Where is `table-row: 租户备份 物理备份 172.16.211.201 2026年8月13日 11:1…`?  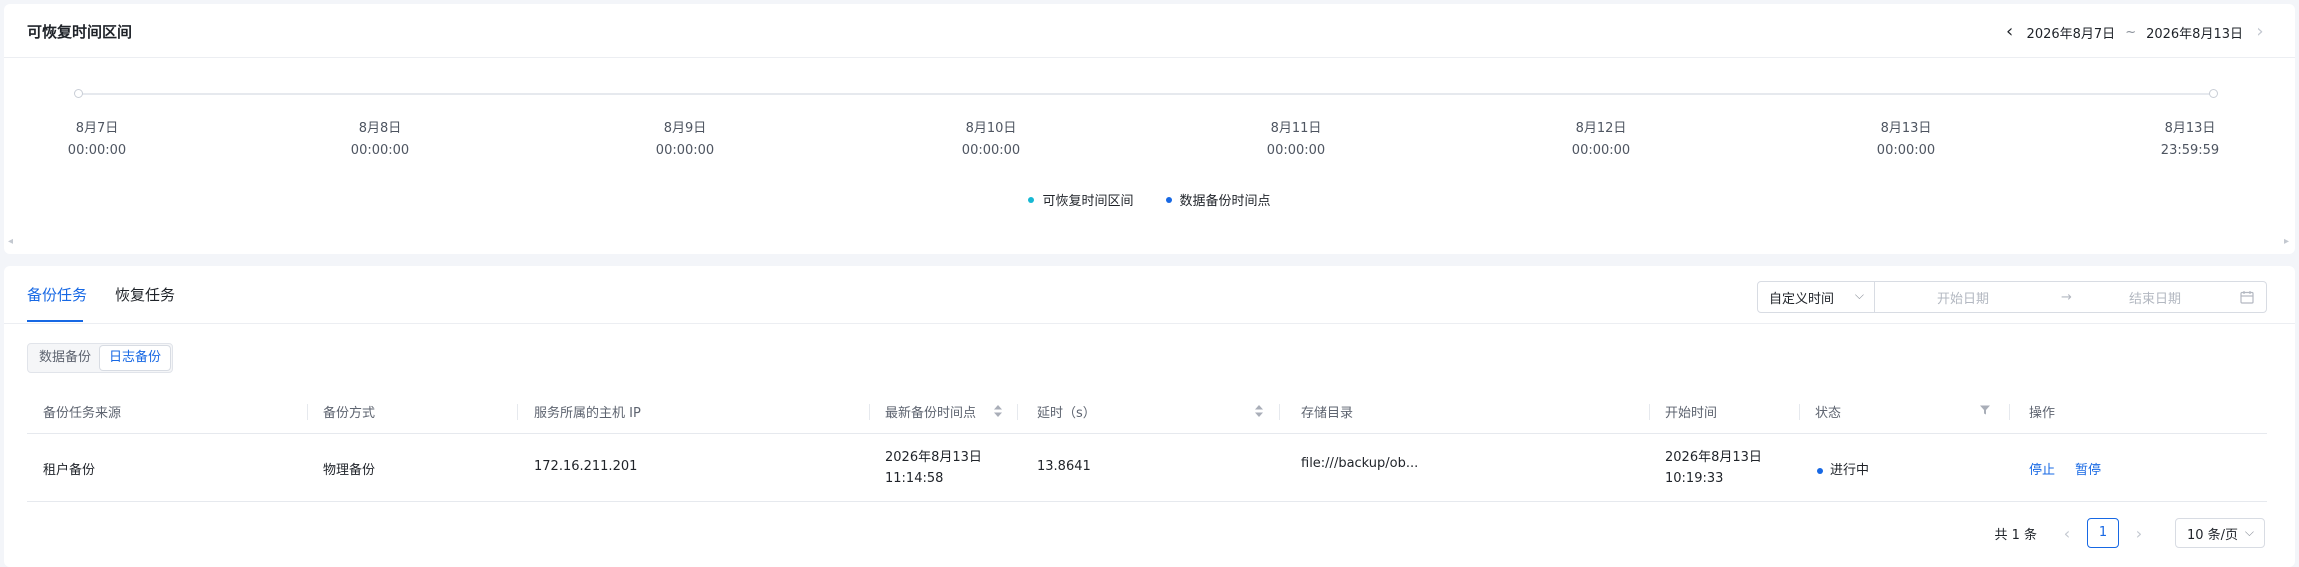
table-row: 租户备份 物理备份 172.16.211.201 2026年8月13日 11:1… is located at coordinates (1147, 468).